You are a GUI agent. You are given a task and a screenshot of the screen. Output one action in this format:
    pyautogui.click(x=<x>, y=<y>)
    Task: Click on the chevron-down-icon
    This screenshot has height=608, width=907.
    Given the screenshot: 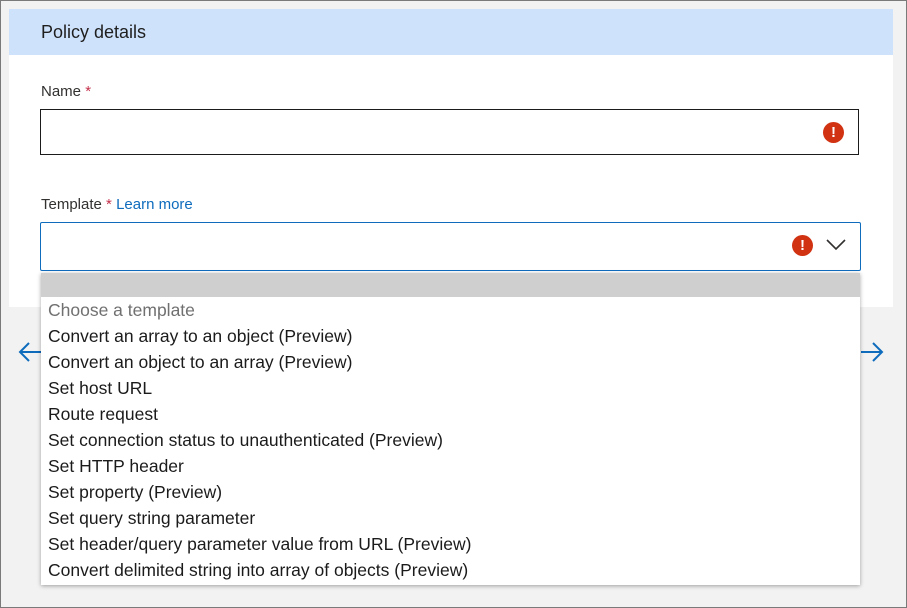 What is the action you would take?
    pyautogui.click(x=836, y=245)
    